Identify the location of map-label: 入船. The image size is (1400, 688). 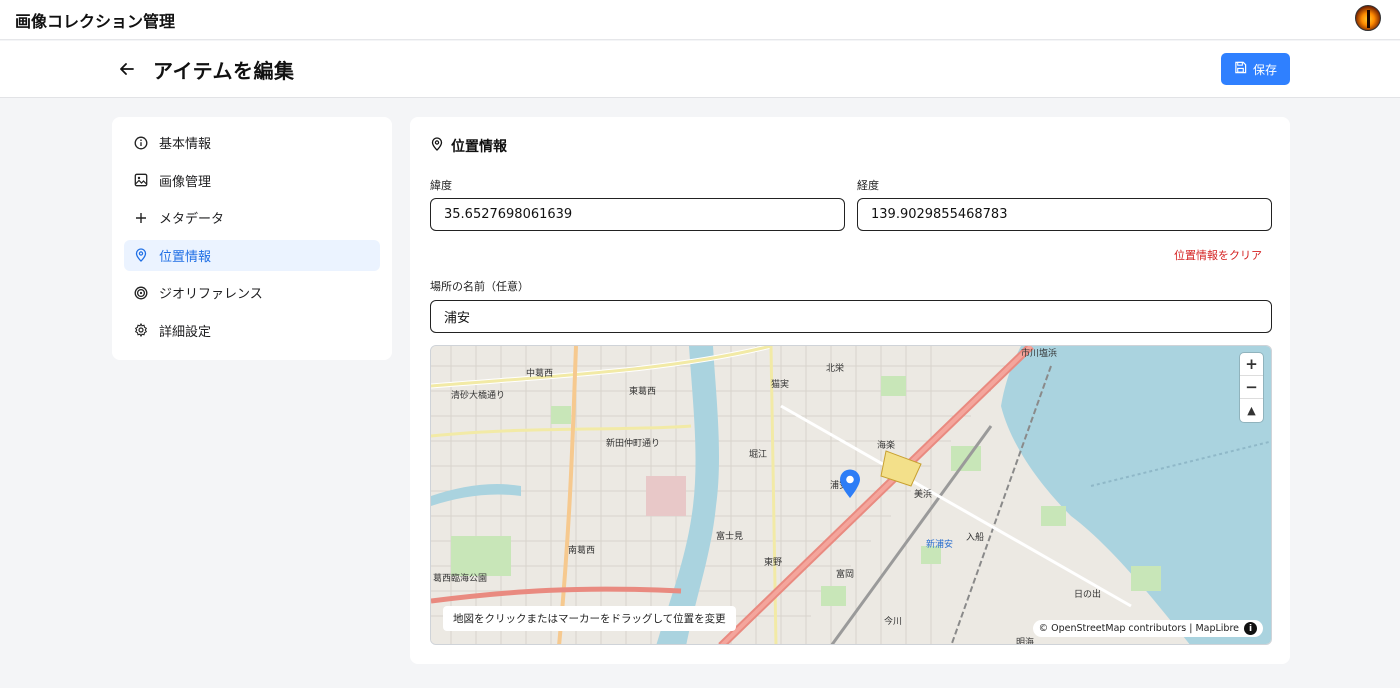
(975, 538).